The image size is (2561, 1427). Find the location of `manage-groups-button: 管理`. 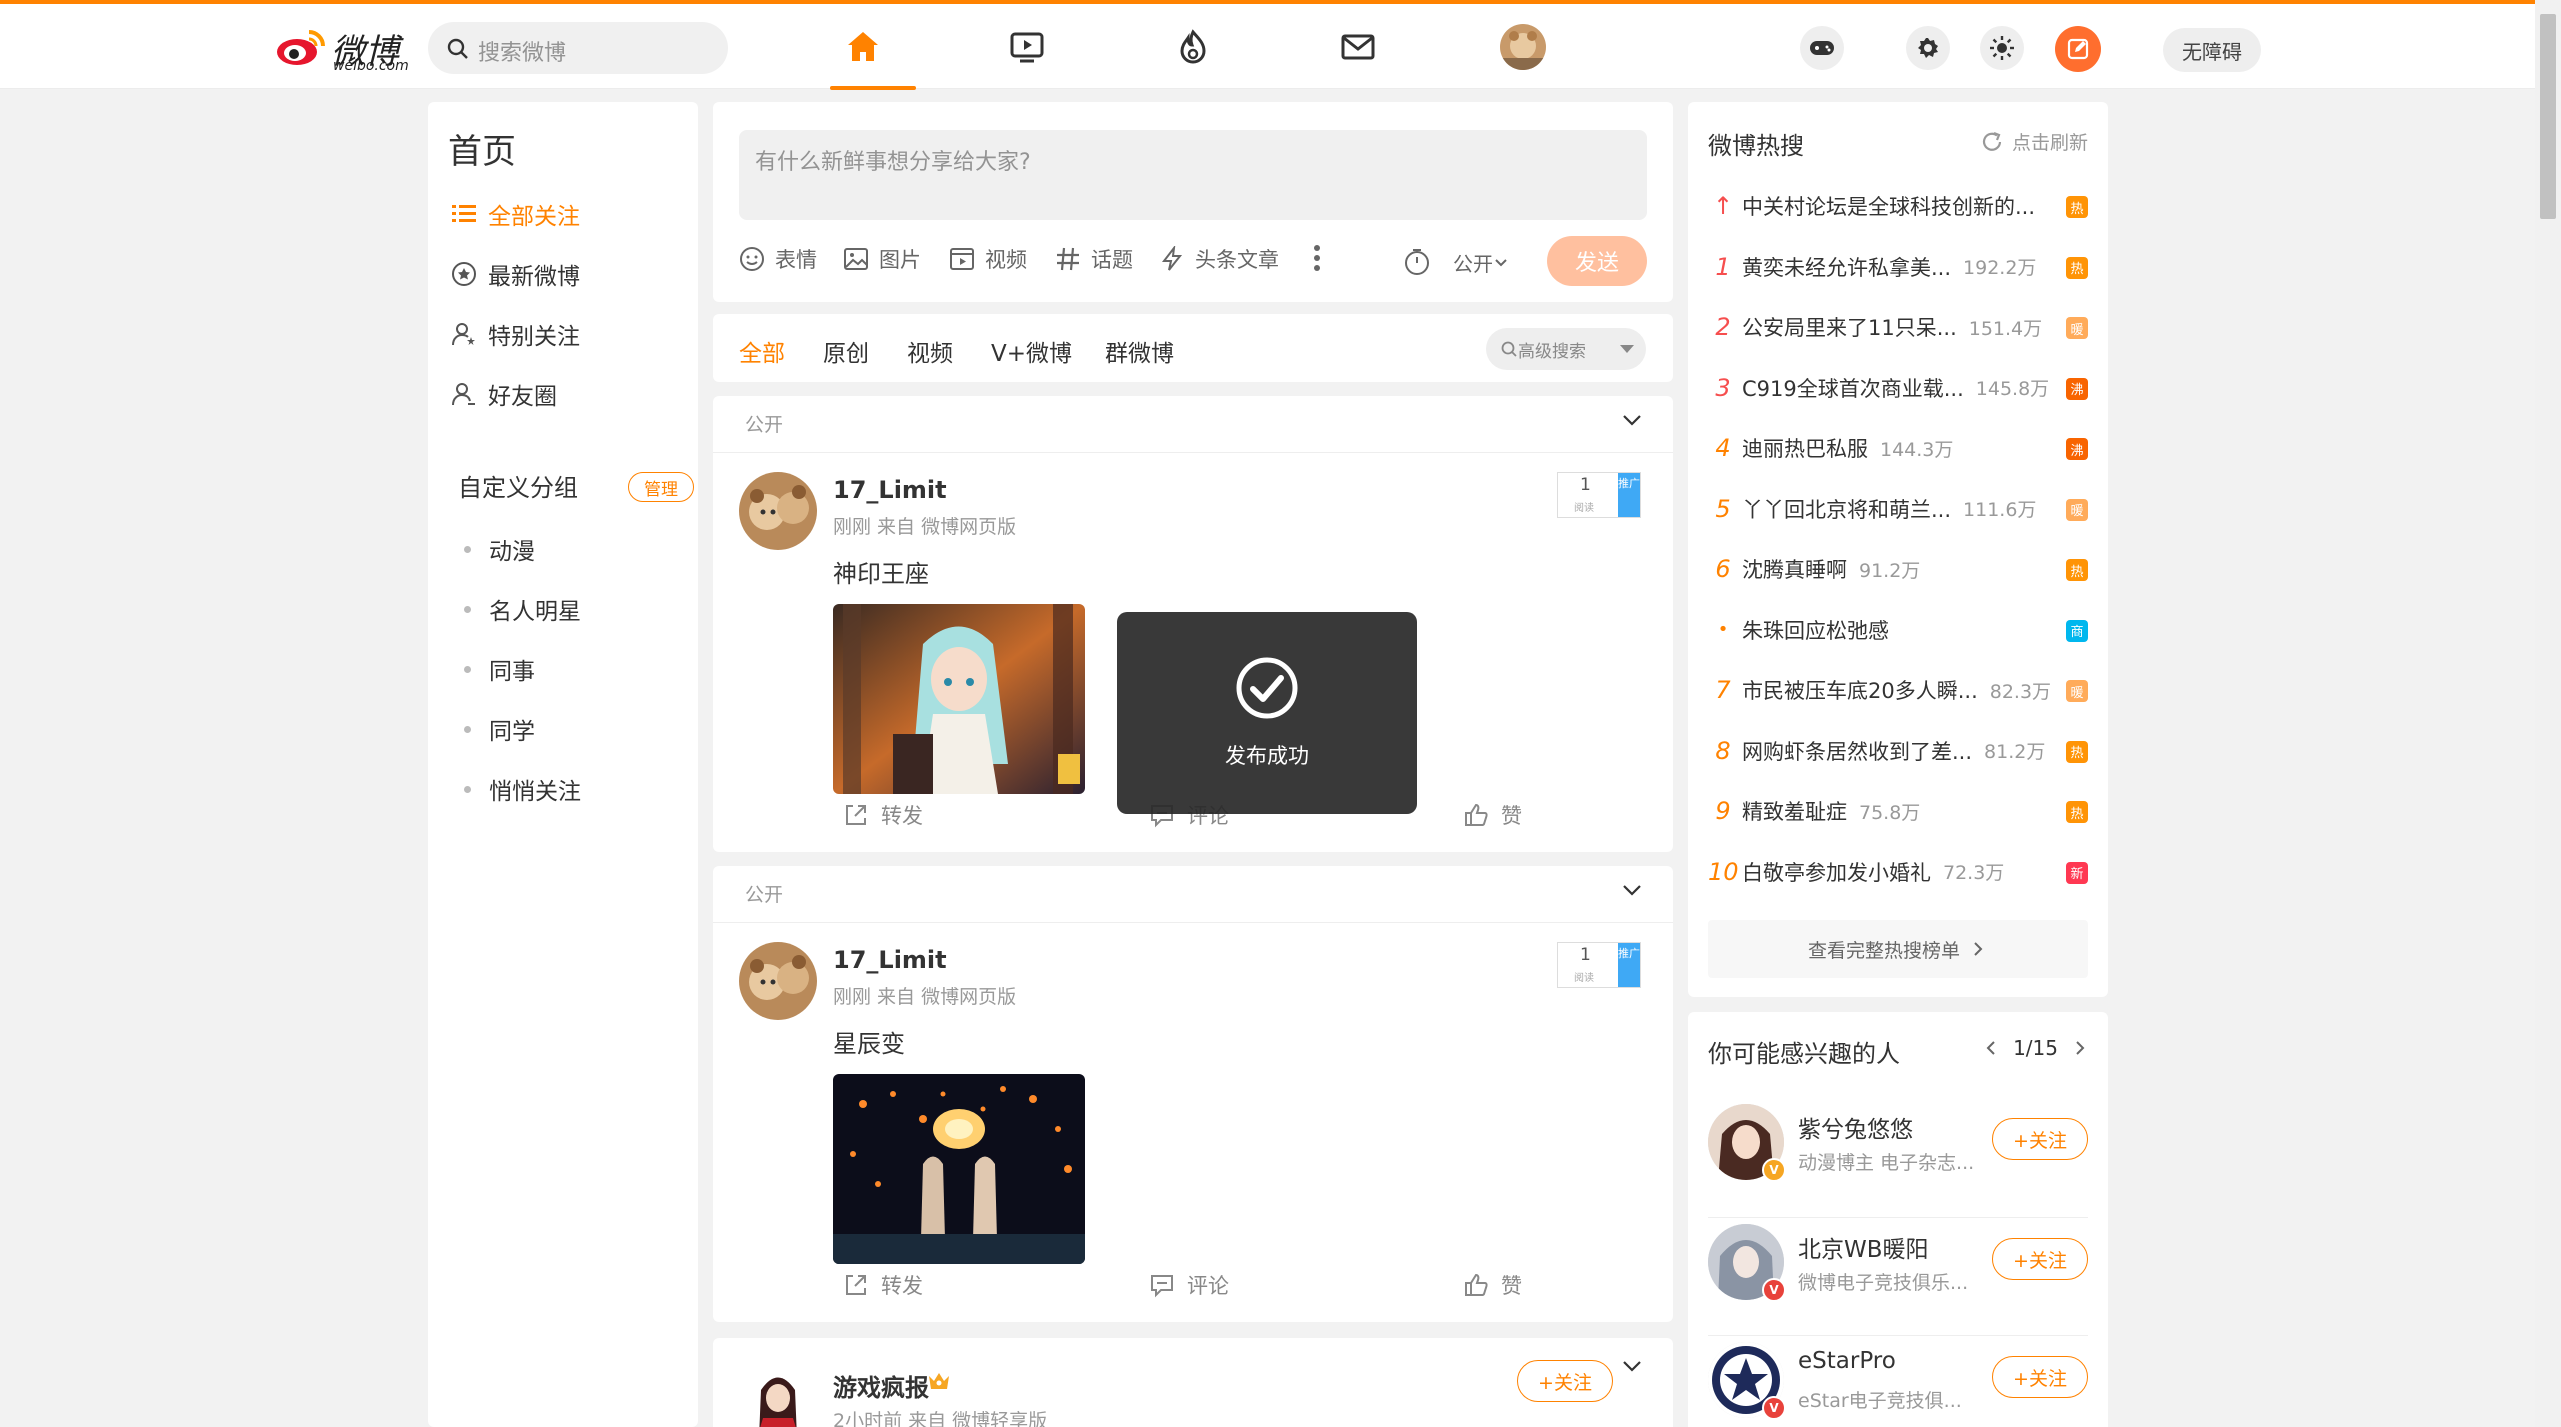

manage-groups-button: 管理 is located at coordinates (661, 487).